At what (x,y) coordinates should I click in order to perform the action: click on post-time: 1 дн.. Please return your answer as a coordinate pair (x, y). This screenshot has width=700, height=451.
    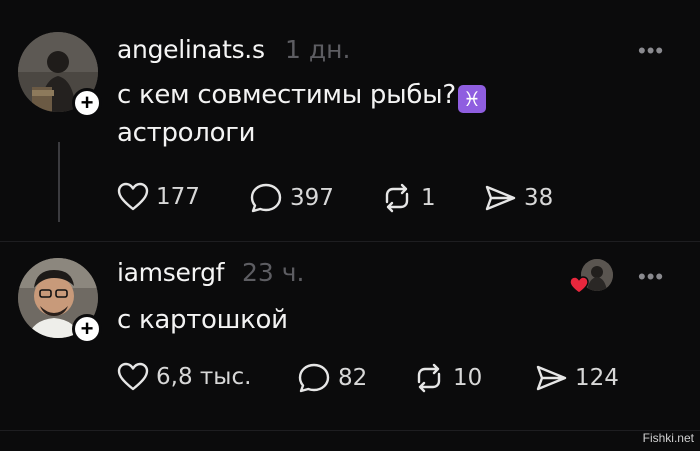
    Looking at the image, I should click on (318, 49).